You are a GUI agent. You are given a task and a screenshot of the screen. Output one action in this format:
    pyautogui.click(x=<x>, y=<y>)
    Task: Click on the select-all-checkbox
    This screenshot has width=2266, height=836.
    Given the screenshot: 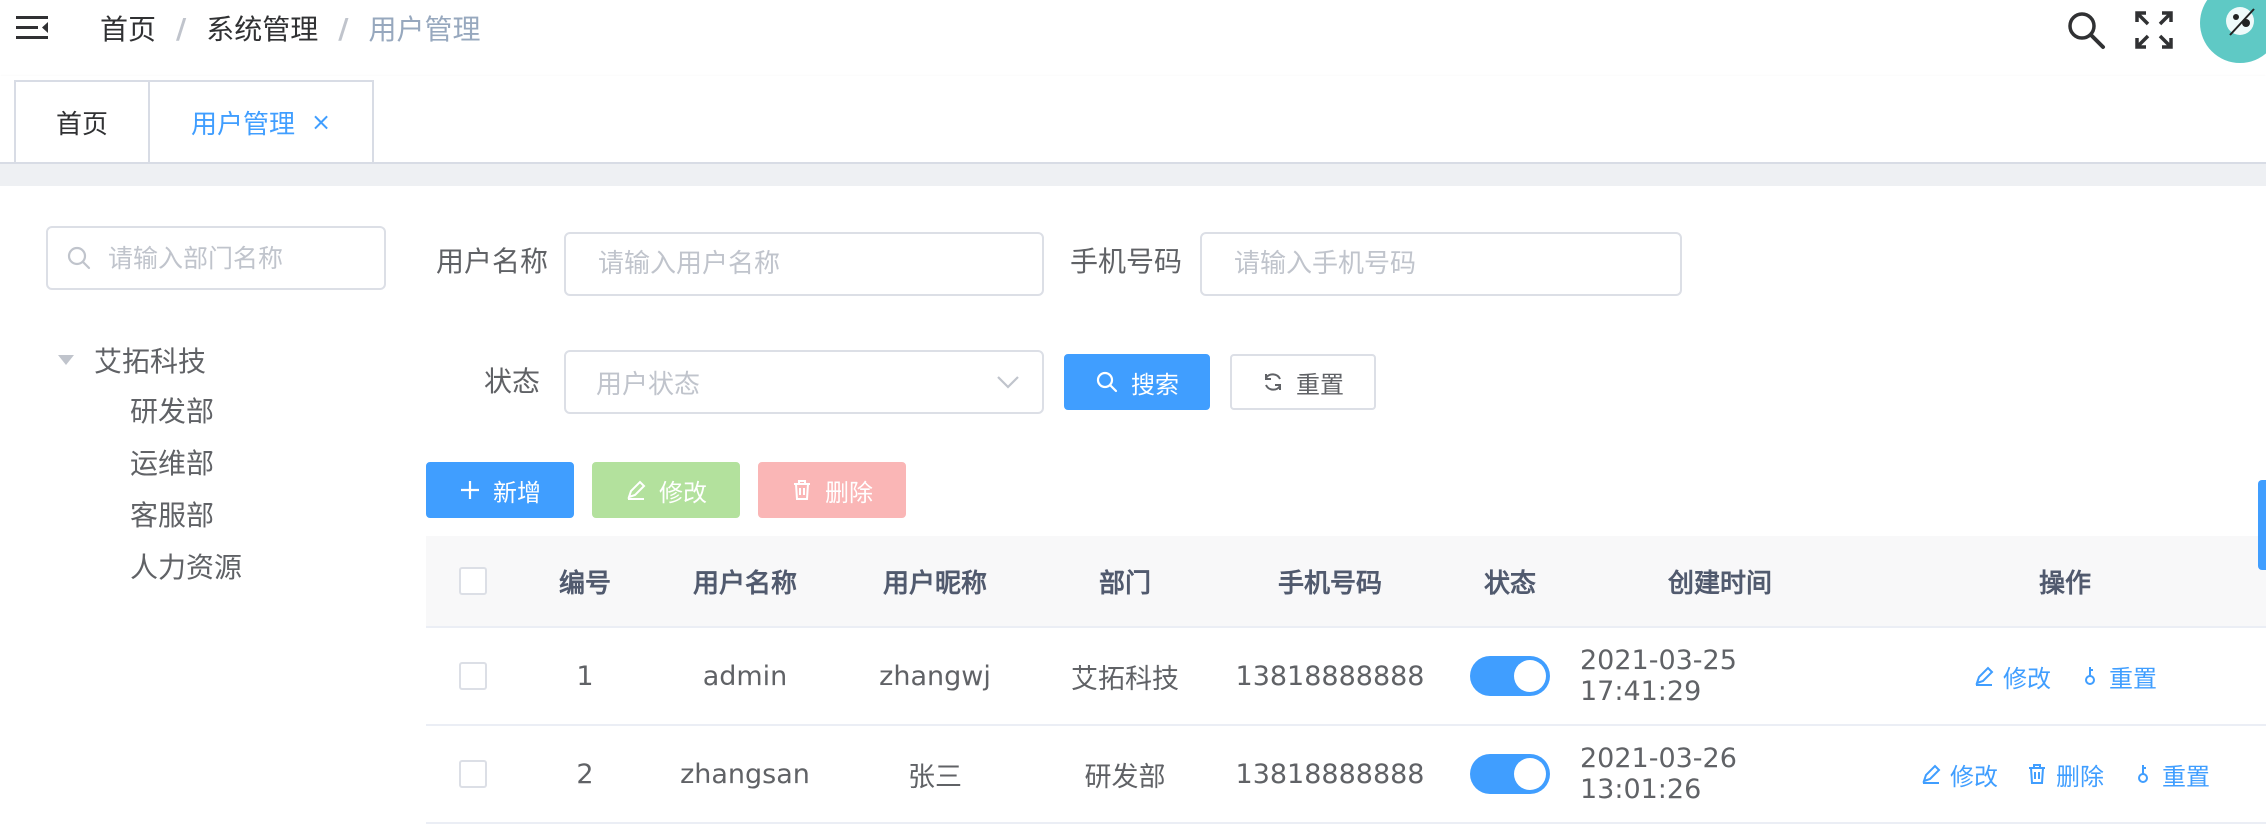 What is the action you would take?
    pyautogui.click(x=473, y=581)
    